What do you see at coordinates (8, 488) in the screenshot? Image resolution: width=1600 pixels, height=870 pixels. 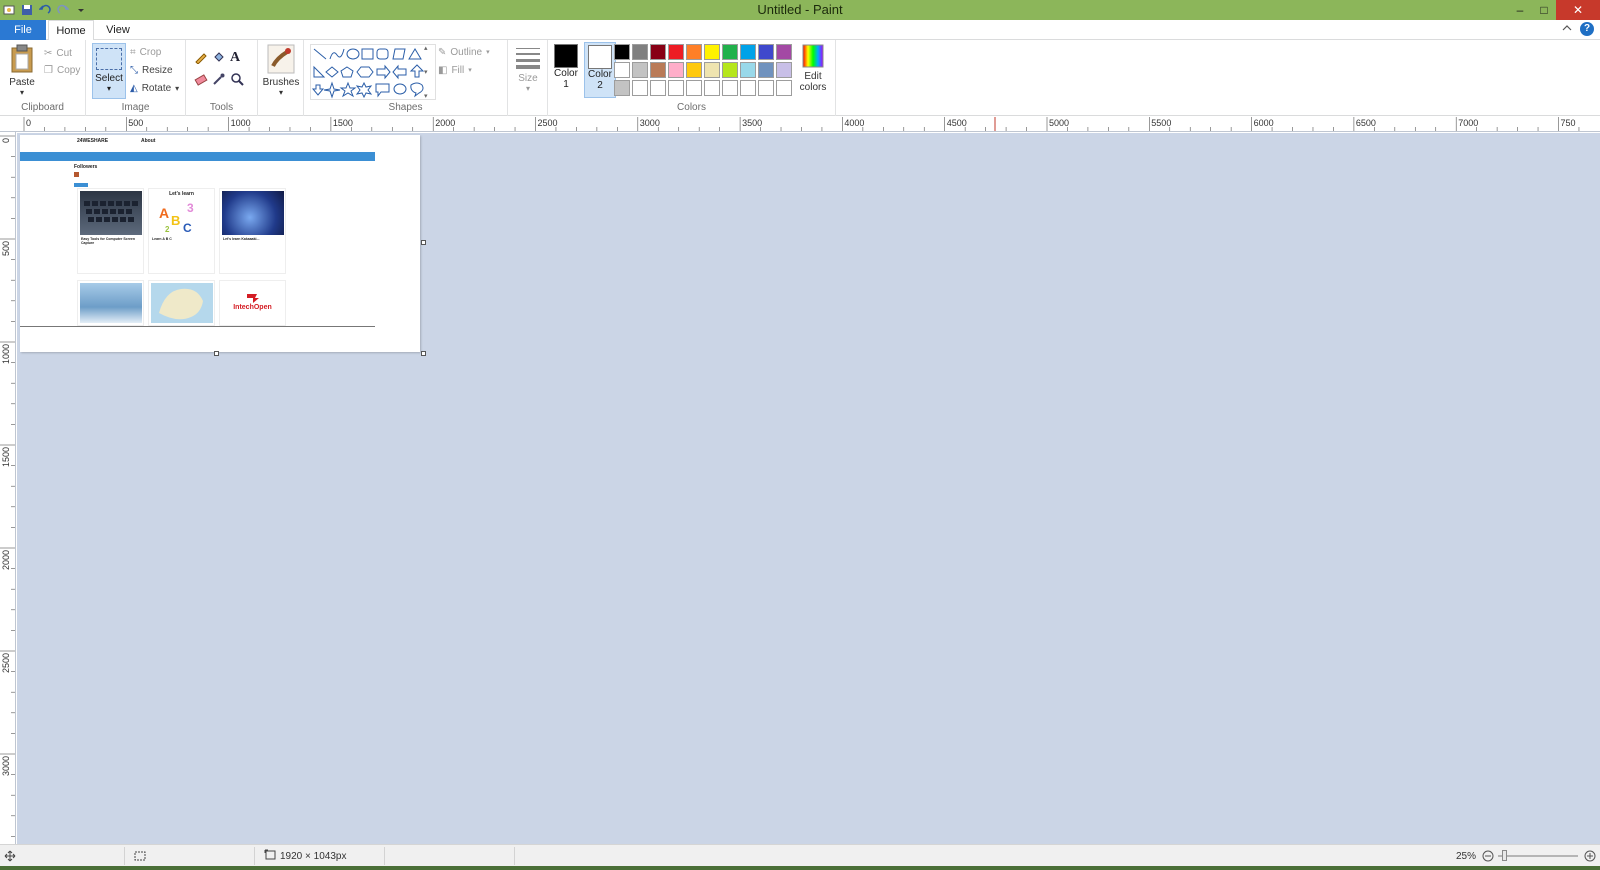 I see `vertical-ruler: 0 500 1000 1500 2000 2500 3000` at bounding box center [8, 488].